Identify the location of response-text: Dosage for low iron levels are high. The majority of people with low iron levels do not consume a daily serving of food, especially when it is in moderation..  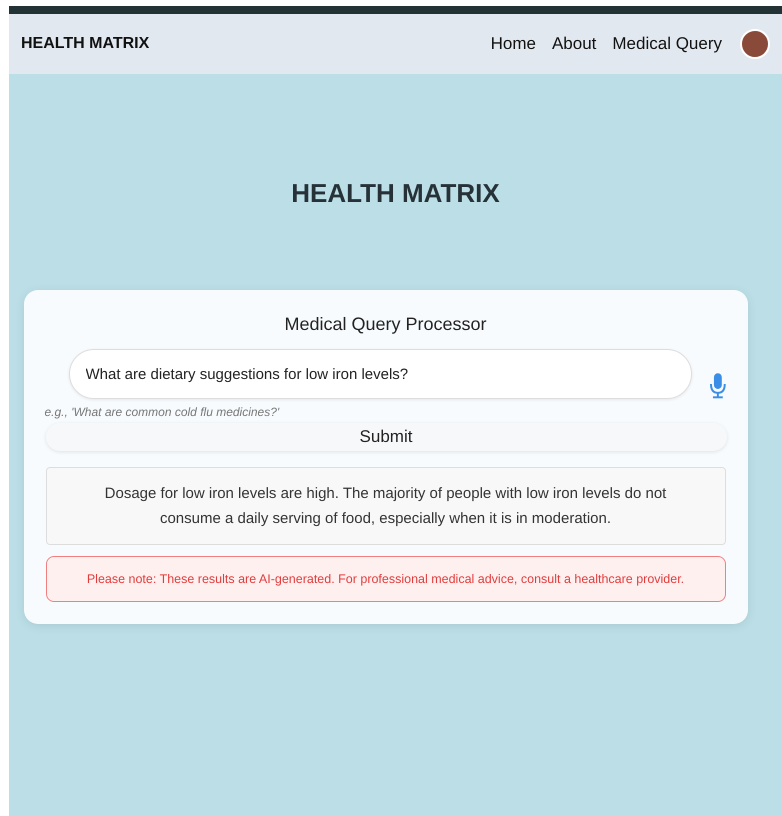
(386, 506).